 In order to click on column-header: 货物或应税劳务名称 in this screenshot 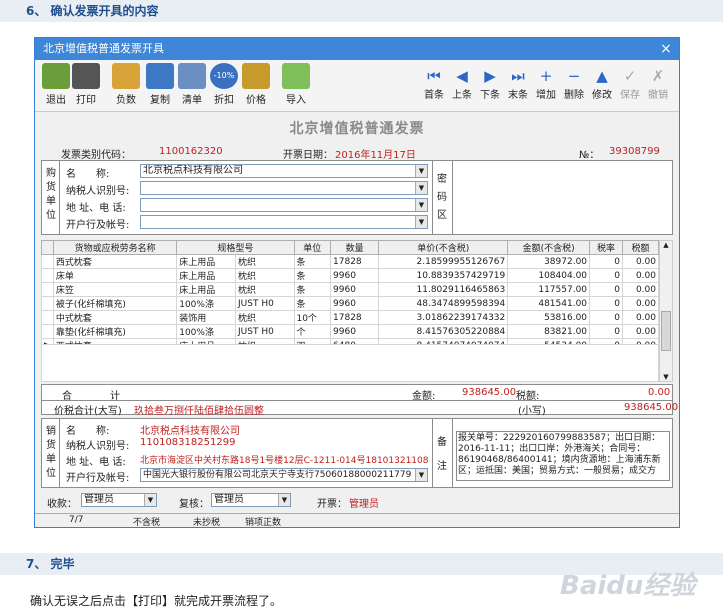, I will do `click(115, 247)`.